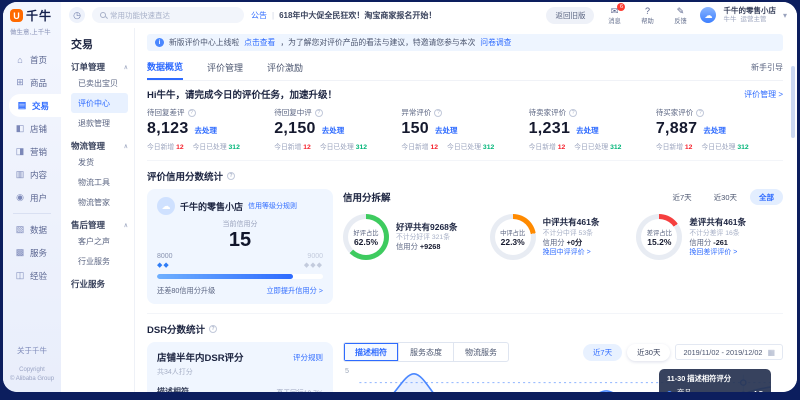 Image resolution: width=800 pixels, height=400 pixels. What do you see at coordinates (723, 352) in the screenshot?
I see `date-range-value: 2019/11/02 - 2019/12/02` at bounding box center [723, 352].